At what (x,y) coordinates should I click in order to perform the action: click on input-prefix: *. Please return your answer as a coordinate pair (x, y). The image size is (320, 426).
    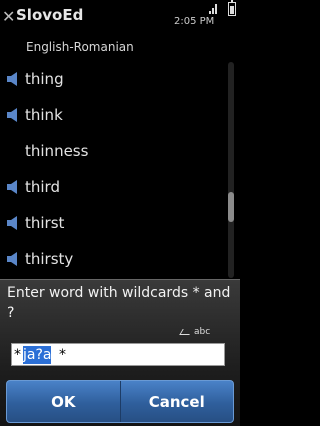
    Looking at the image, I should click on (17, 355).